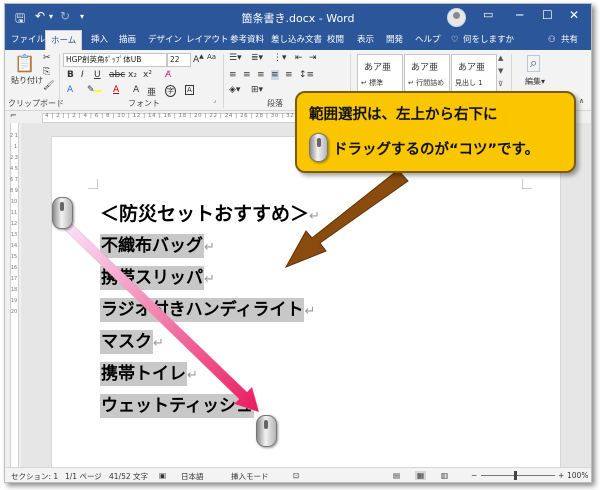  Describe the element at coordinates (70, 90) in the screenshot. I see `text-effects-icon: A` at that location.